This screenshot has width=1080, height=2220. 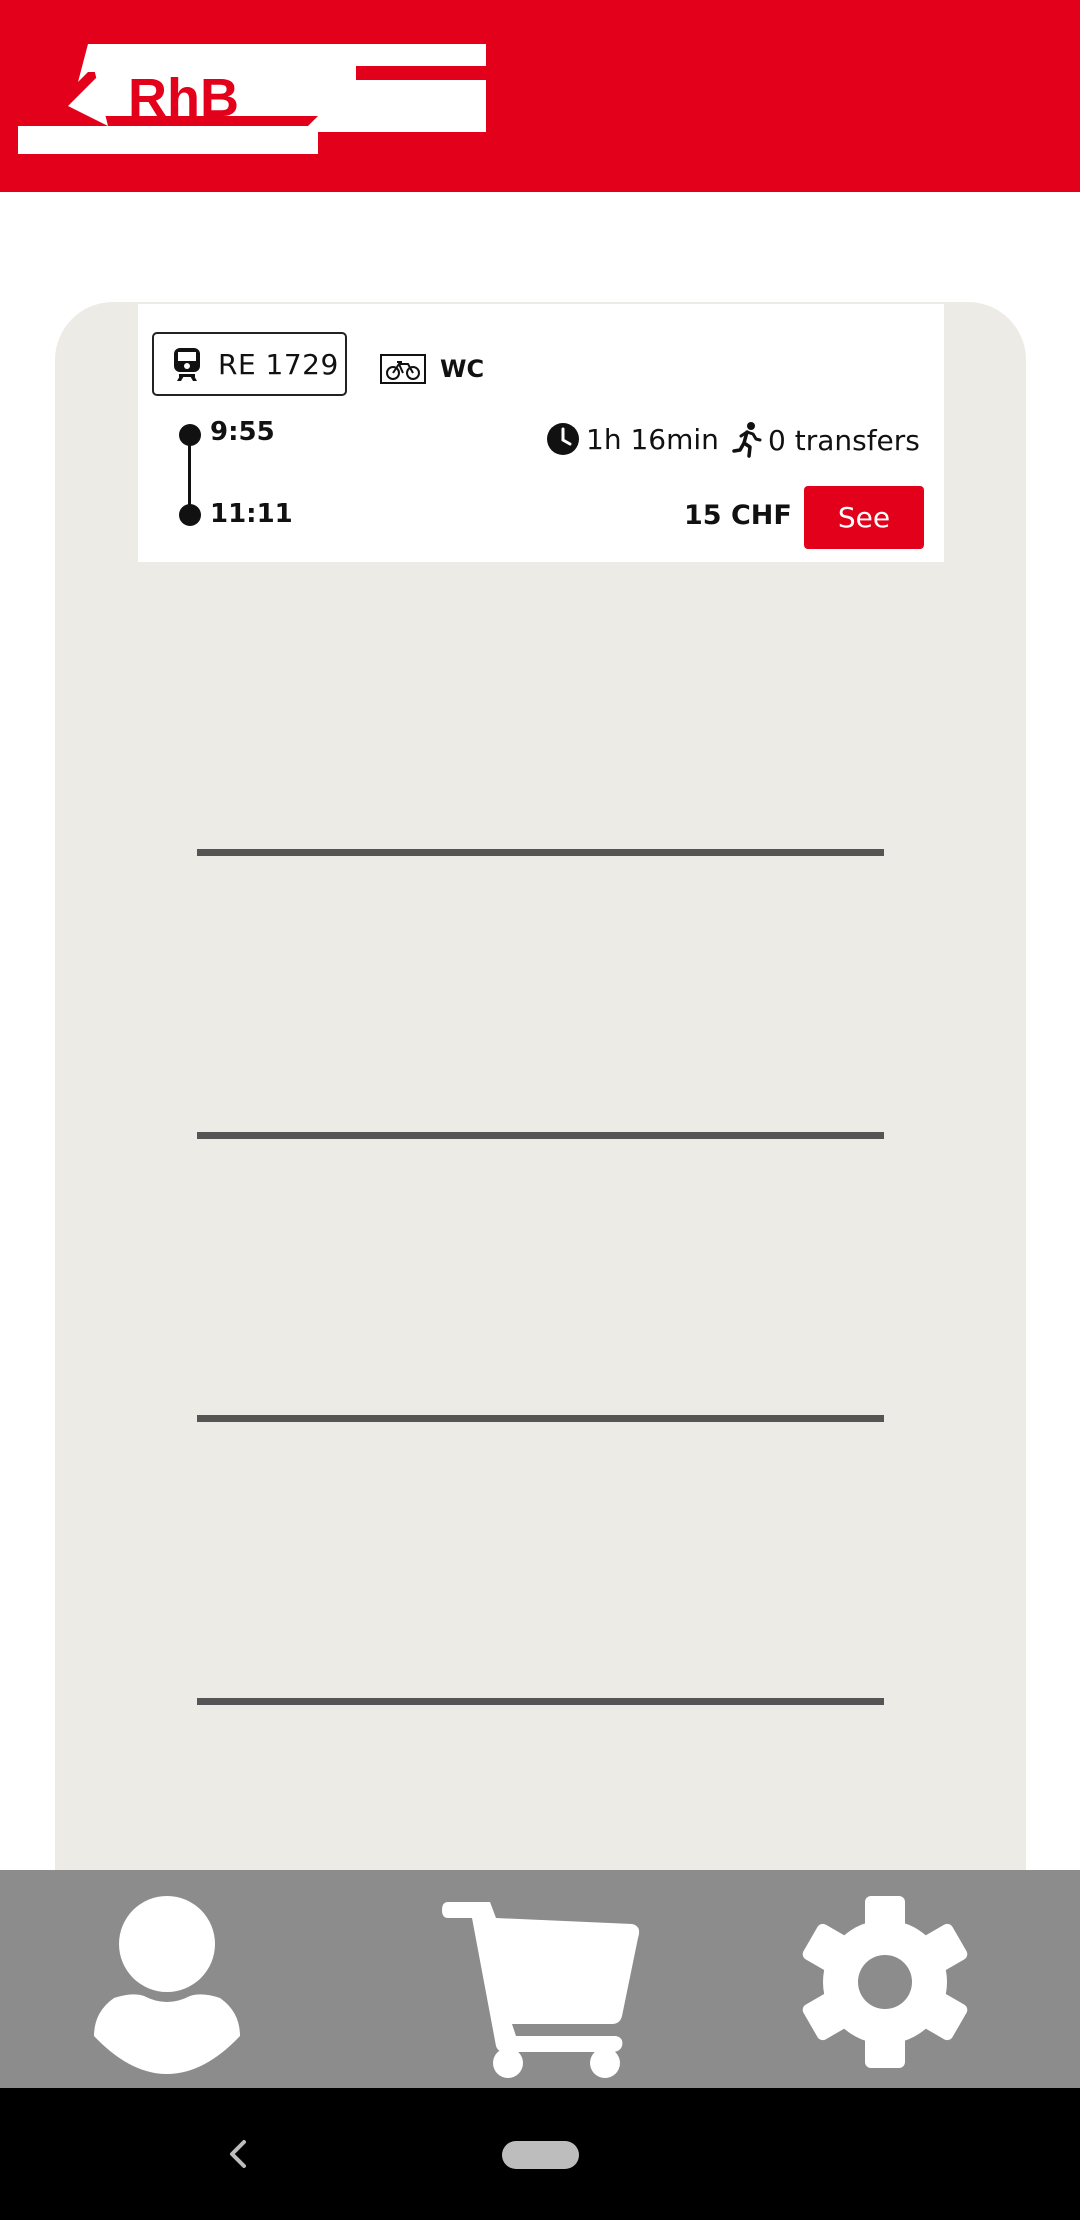 I want to click on transfers-info: 0 transfers, so click(x=826, y=440).